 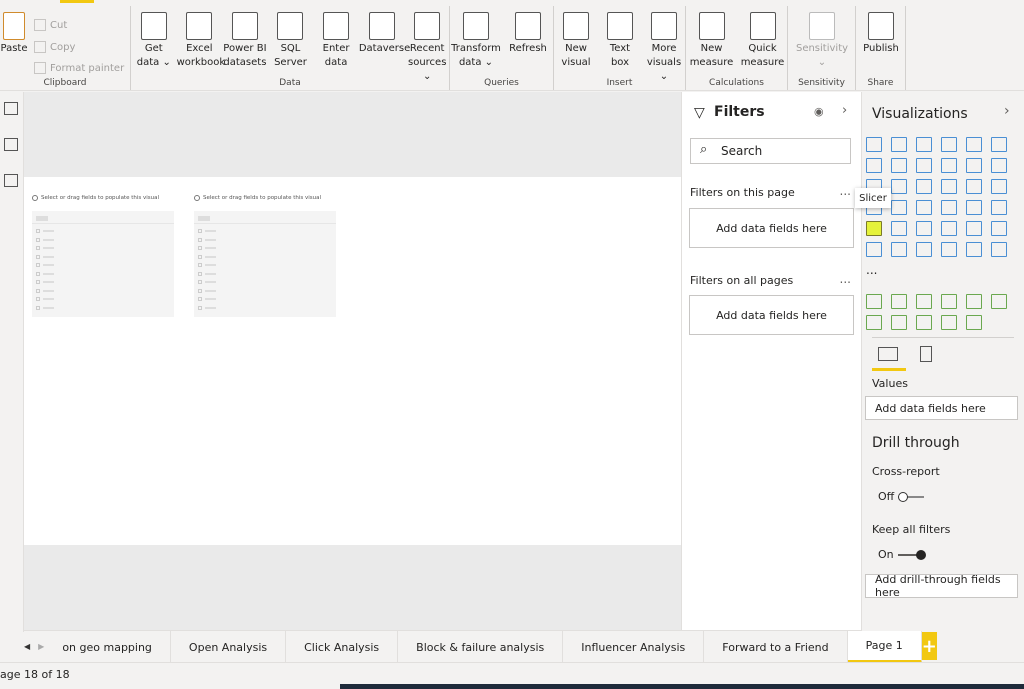 I want to click on slicer-icon, so click(x=874, y=228).